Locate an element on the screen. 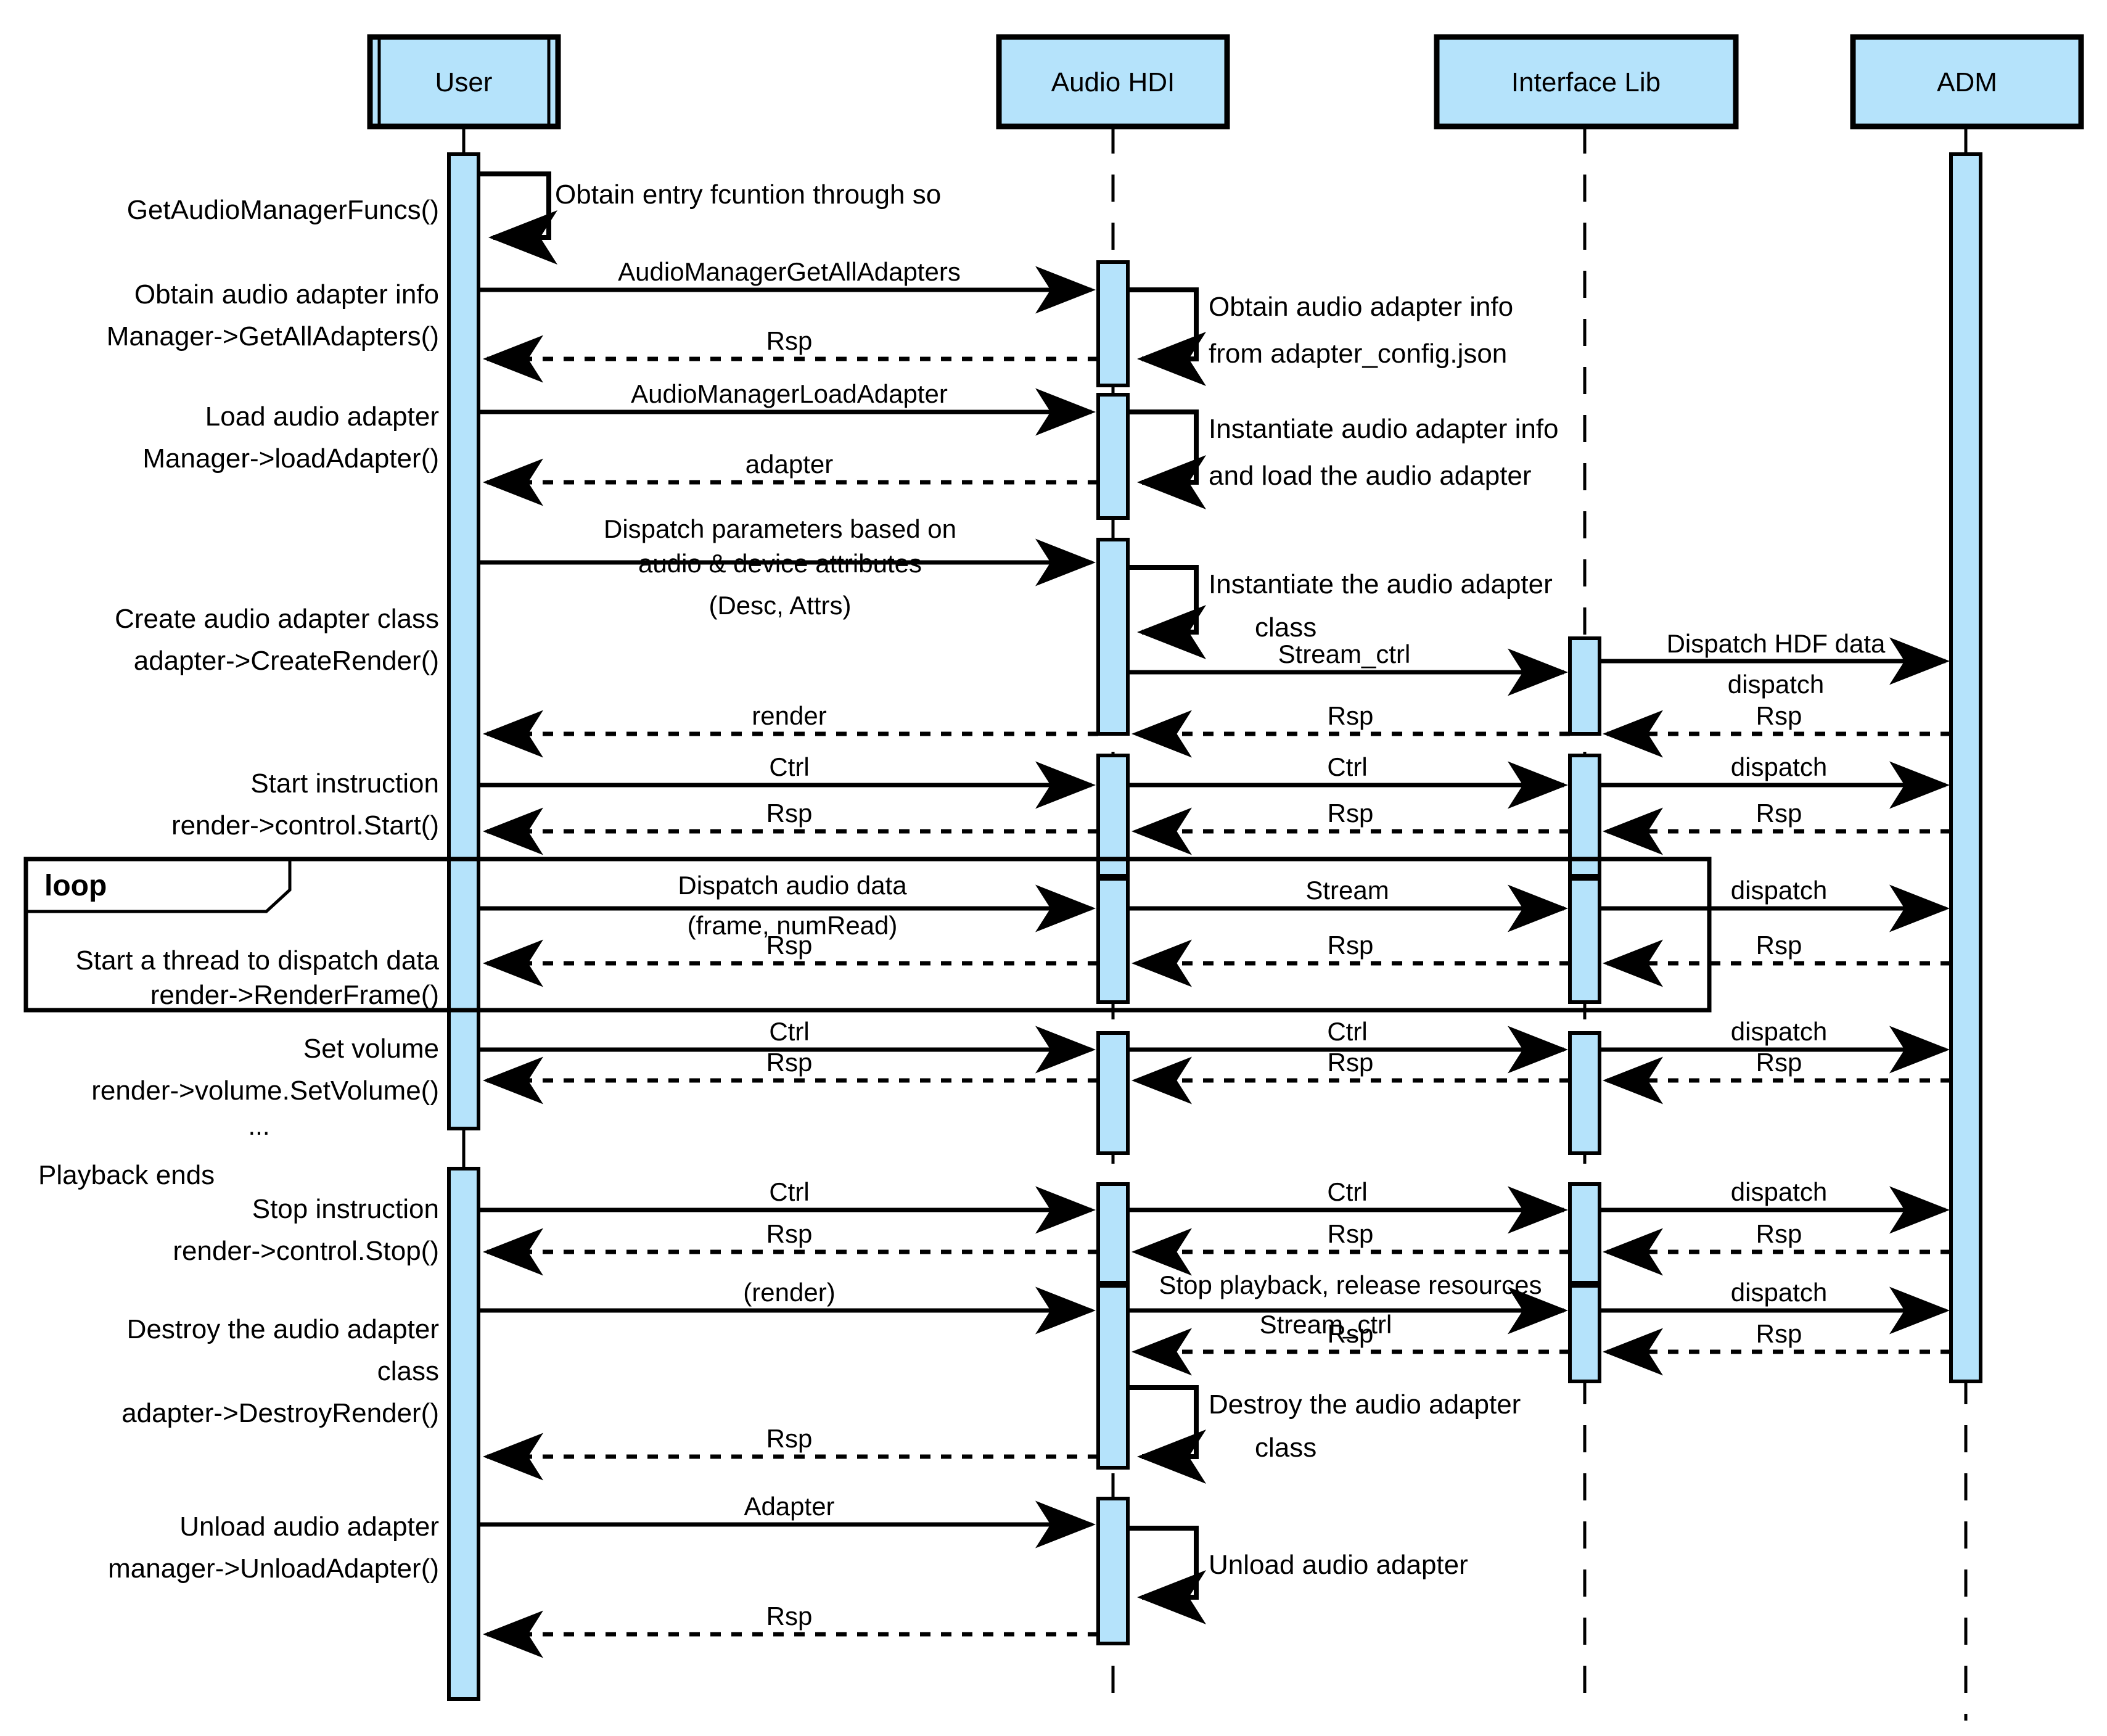 This screenshot has height=1736, width=2107. left-label-create-render-line1: Create audio adapter class is located at coordinates (277, 619).